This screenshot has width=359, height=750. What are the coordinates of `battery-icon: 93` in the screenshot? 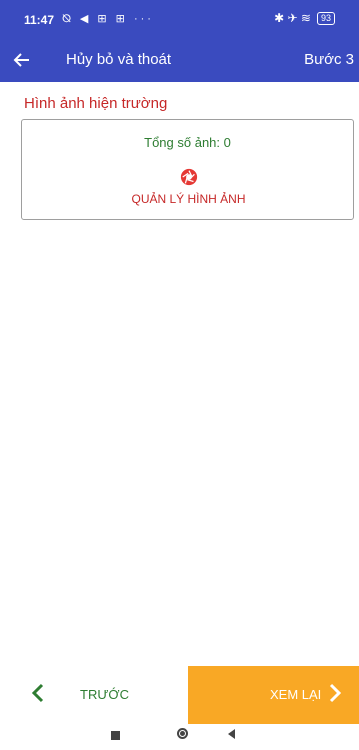 It's located at (325, 18).